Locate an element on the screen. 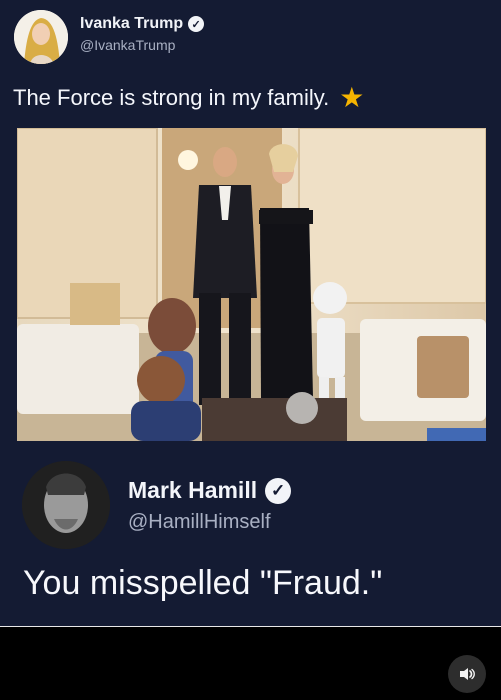 This screenshot has height=700, width=501. author-name: Ivanka Trump is located at coordinates (131, 24).